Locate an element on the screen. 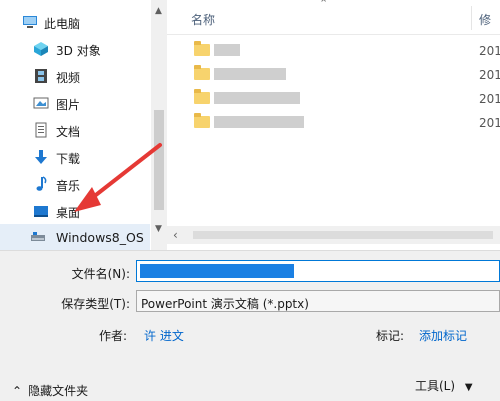  horizontal-scrollbar: ‹ is located at coordinates (333, 235).